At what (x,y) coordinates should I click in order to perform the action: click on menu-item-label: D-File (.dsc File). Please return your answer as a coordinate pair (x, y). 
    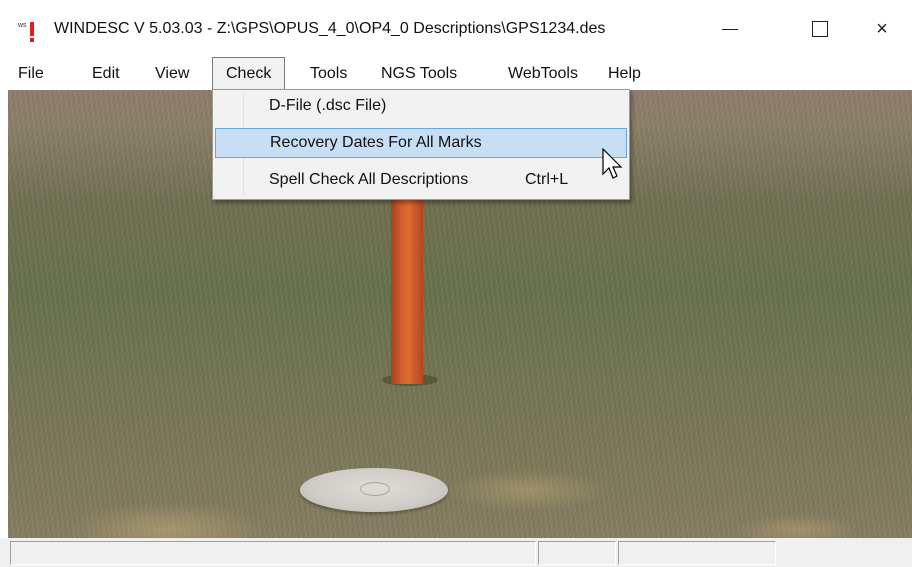
    Looking at the image, I should click on (328, 105).